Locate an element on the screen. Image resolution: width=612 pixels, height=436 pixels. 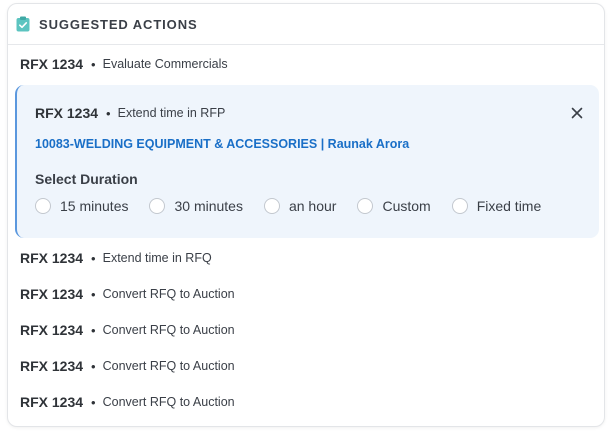
action-row: RFX 1234 • Evaluate Commercials is located at coordinates (124, 64).